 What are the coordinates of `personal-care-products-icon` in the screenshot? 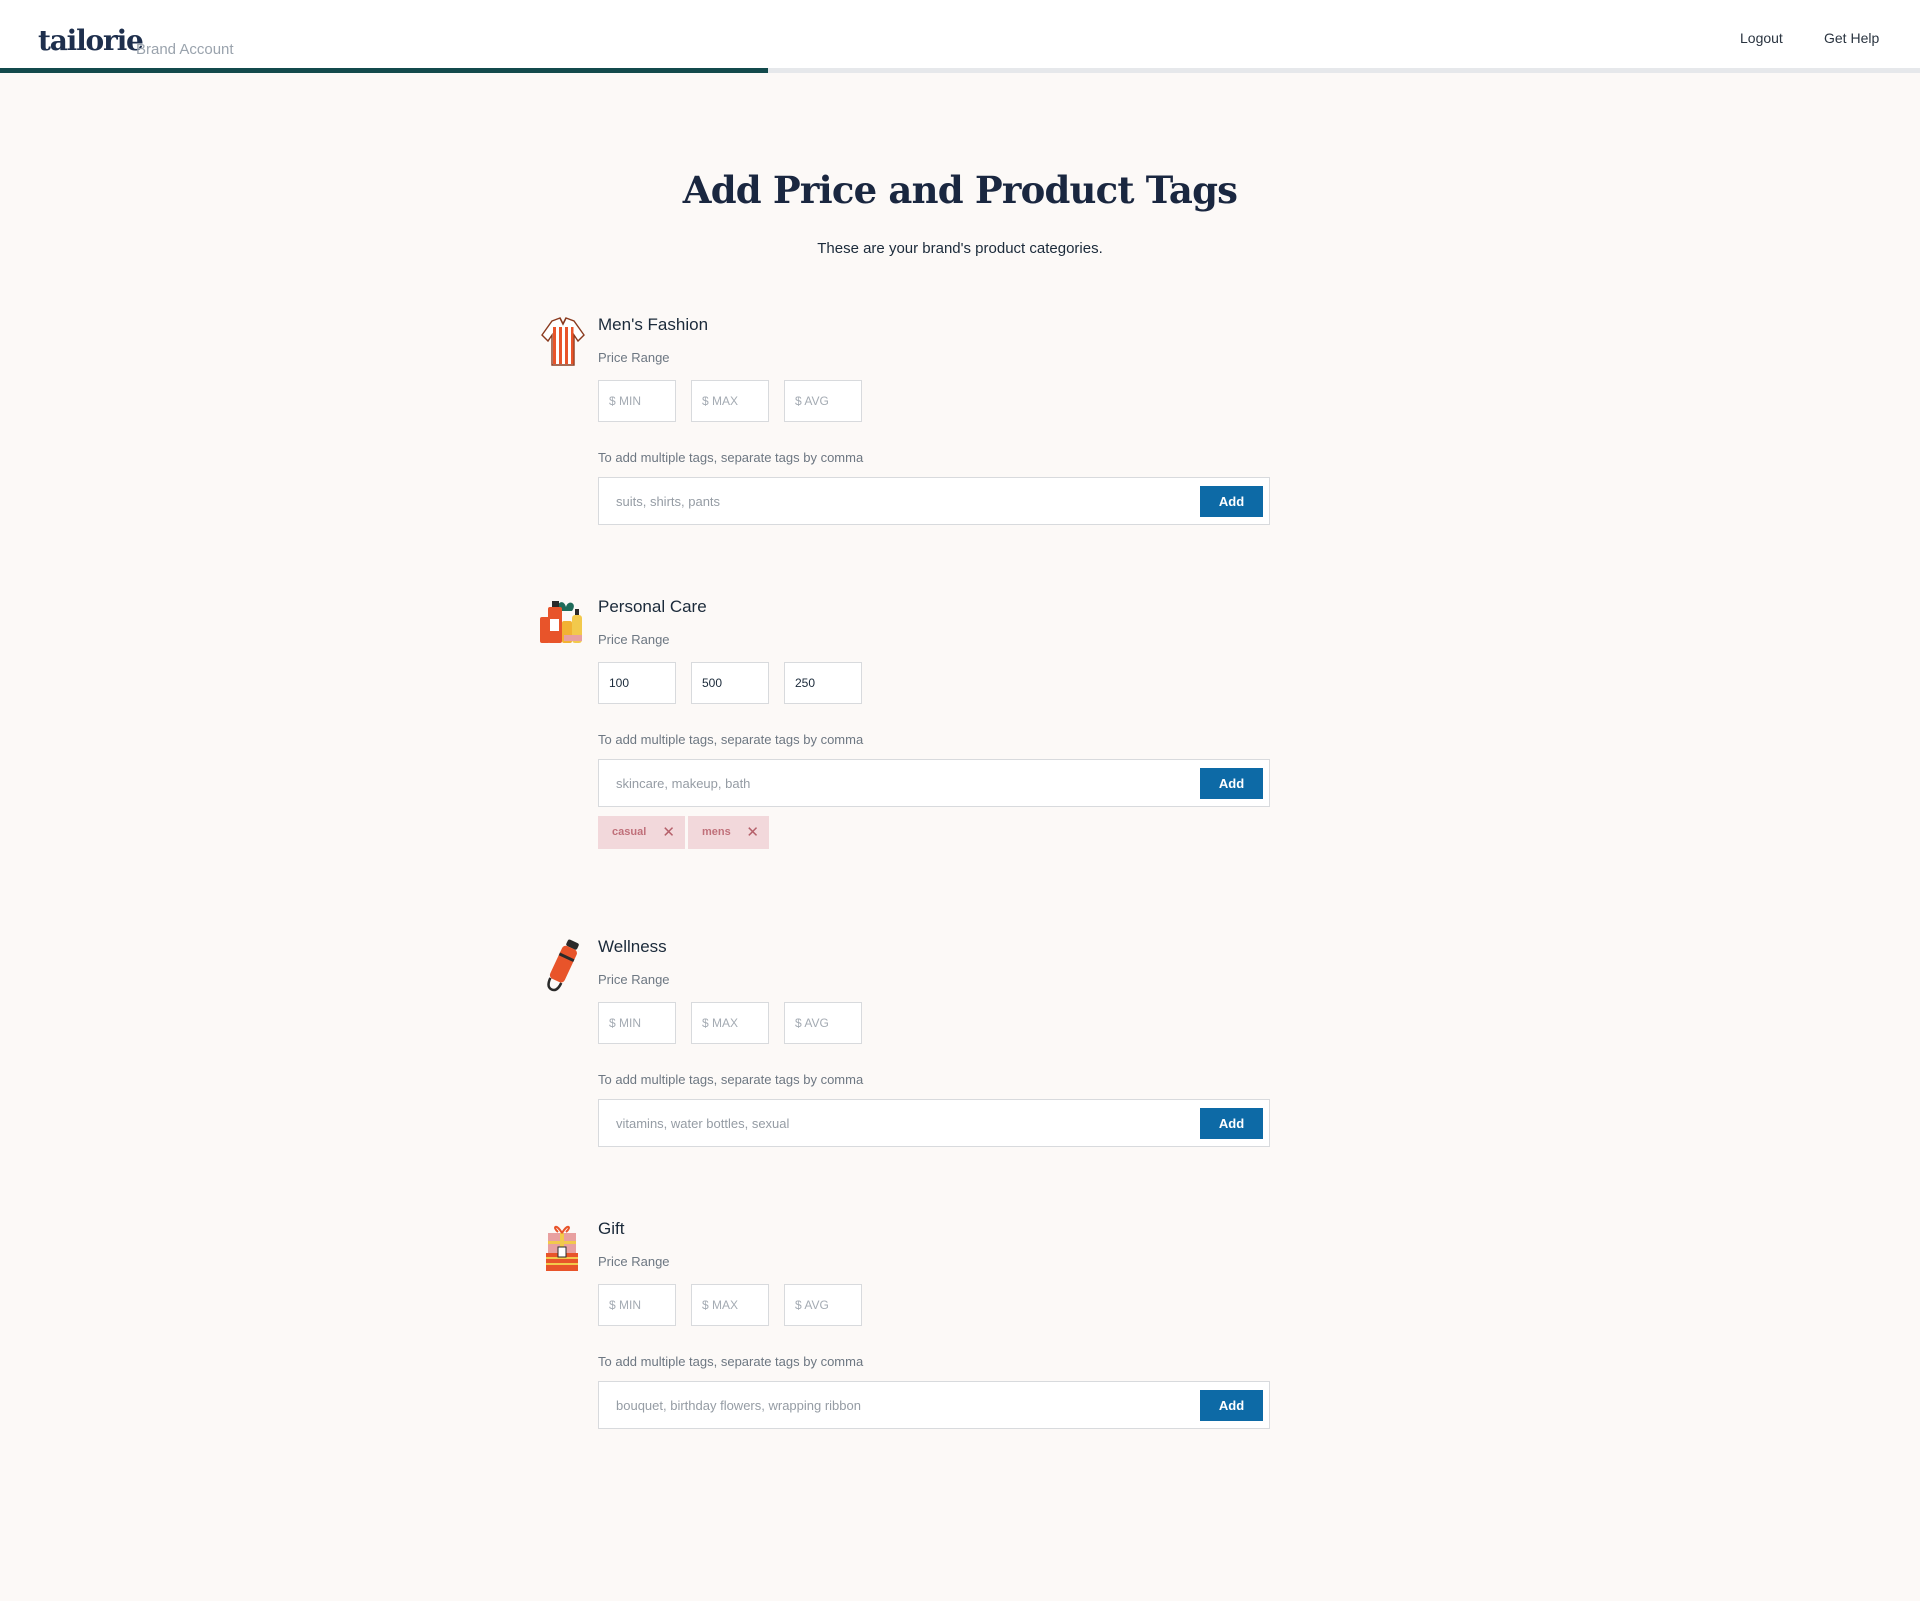 It's located at (563, 625).